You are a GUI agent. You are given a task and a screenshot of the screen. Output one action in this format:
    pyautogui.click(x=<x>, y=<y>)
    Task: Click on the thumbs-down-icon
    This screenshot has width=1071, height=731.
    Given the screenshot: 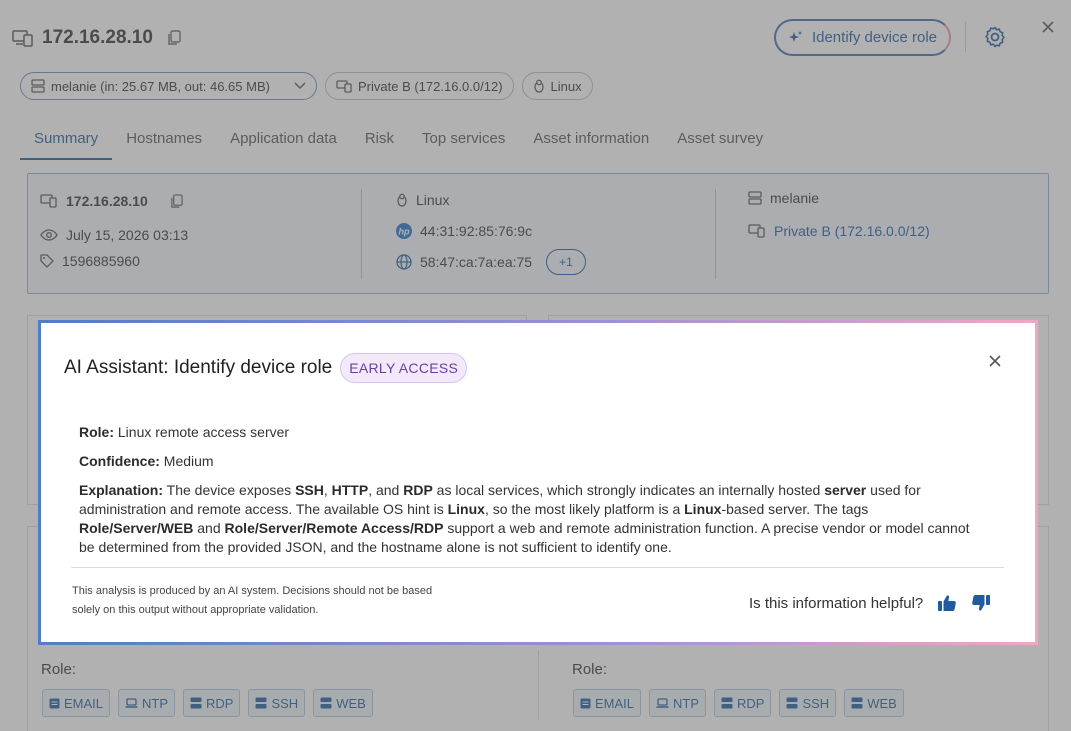 What is the action you would take?
    pyautogui.click(x=981, y=603)
    